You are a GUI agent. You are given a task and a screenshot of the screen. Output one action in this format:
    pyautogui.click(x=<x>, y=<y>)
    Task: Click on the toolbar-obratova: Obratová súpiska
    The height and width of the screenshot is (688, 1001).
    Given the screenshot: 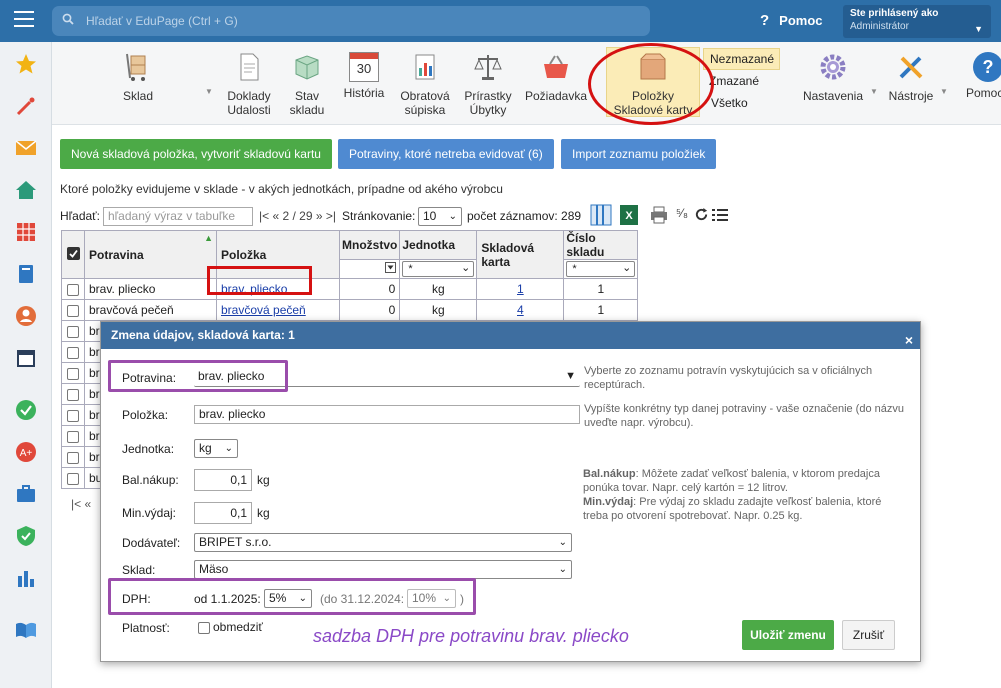 What is the action you would take?
    pyautogui.click(x=425, y=84)
    